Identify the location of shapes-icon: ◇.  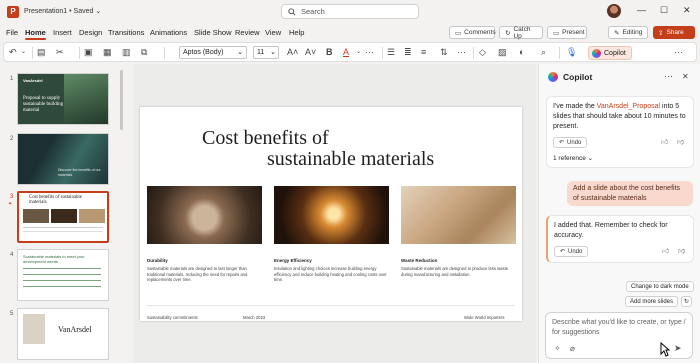
(482, 52).